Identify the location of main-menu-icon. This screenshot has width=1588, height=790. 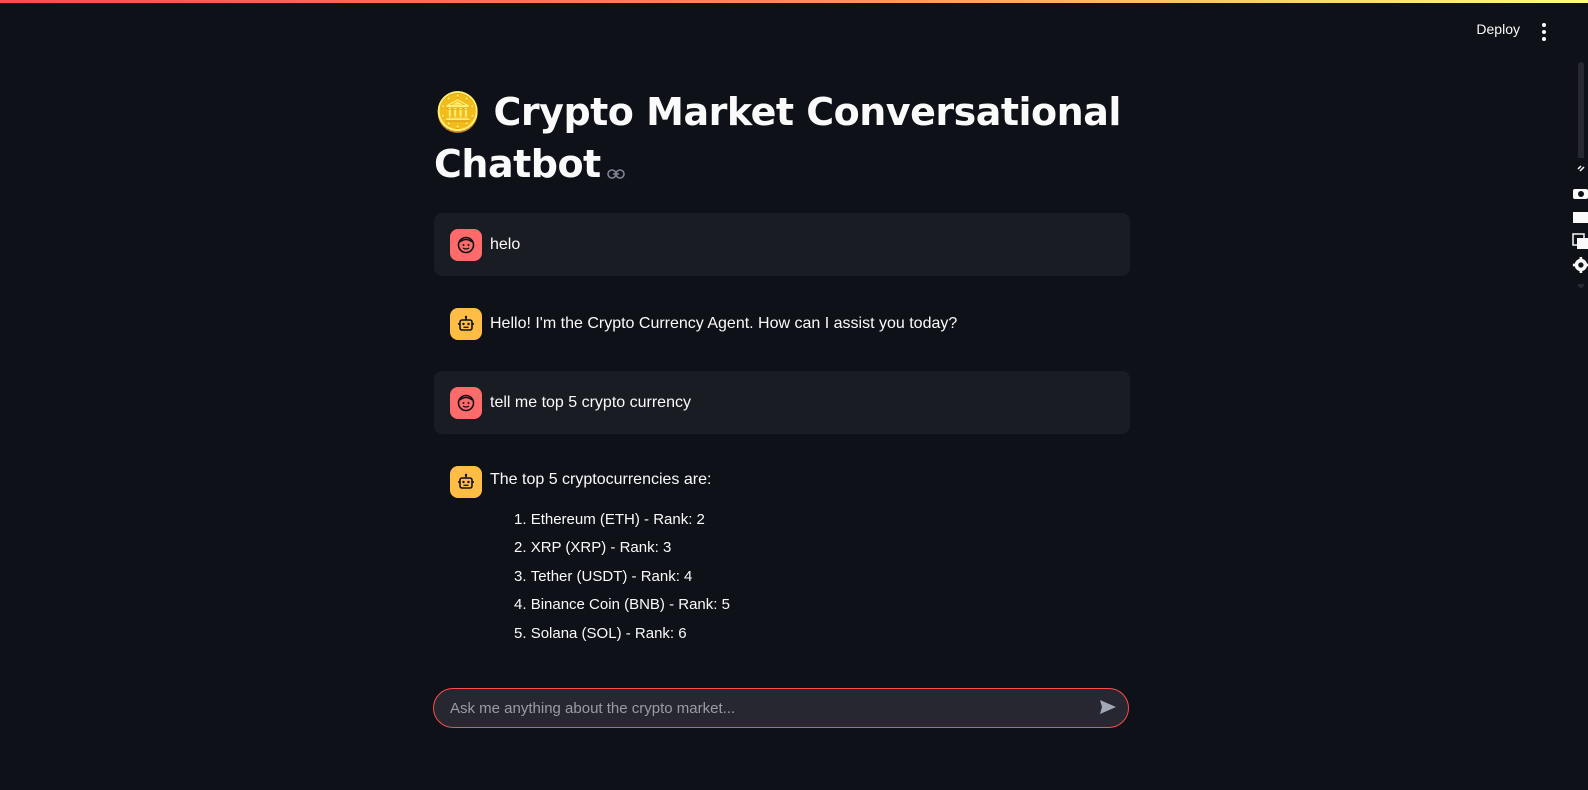
(1544, 32).